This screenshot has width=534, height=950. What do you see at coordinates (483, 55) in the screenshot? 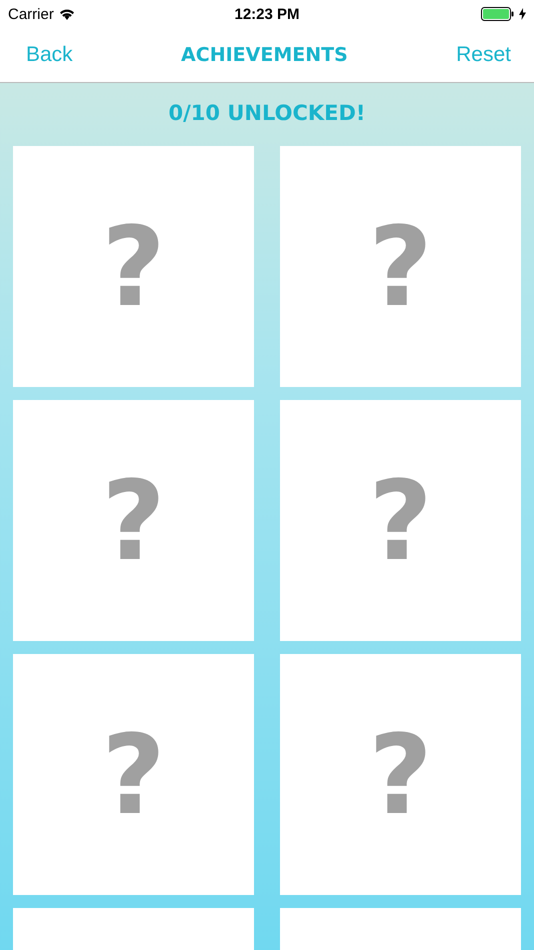
I see `reset-button: Reset` at bounding box center [483, 55].